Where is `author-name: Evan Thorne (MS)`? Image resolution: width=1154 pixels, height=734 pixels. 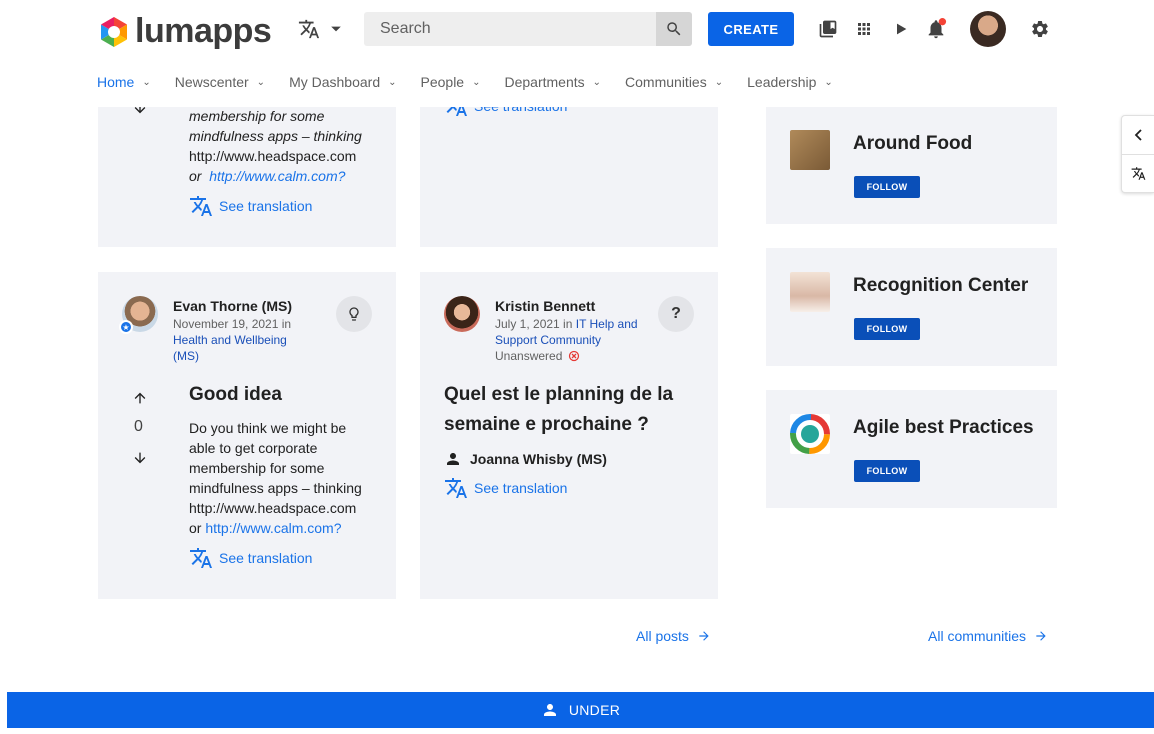 author-name: Evan Thorne (MS) is located at coordinates (232, 306).